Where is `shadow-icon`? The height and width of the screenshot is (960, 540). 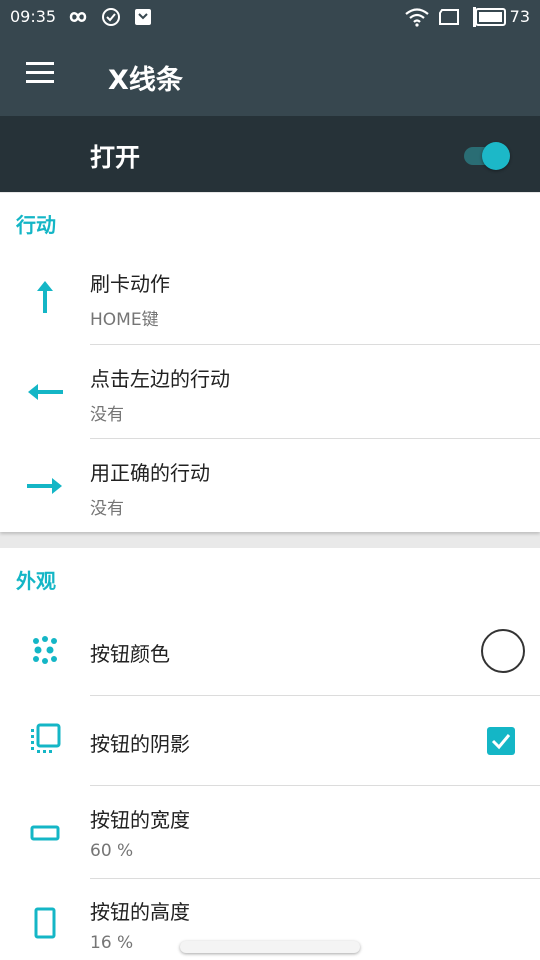 shadow-icon is located at coordinates (46, 738).